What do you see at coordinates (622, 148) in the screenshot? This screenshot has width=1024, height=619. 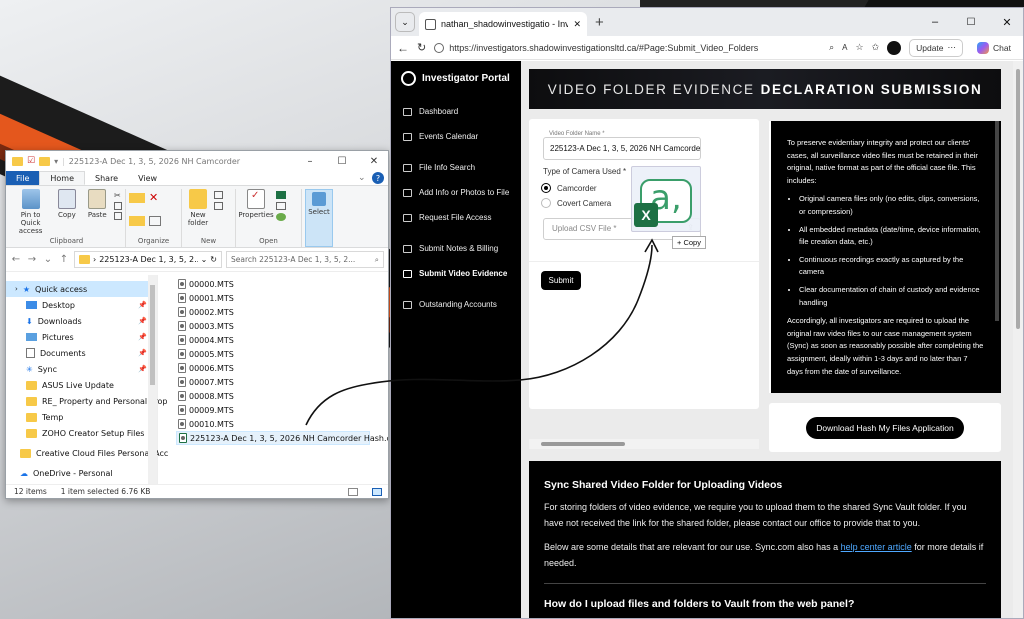 I see `video-folder-name-input: 225123-A Dec 1, 3, 5, 2026 NH Camcorde` at bounding box center [622, 148].